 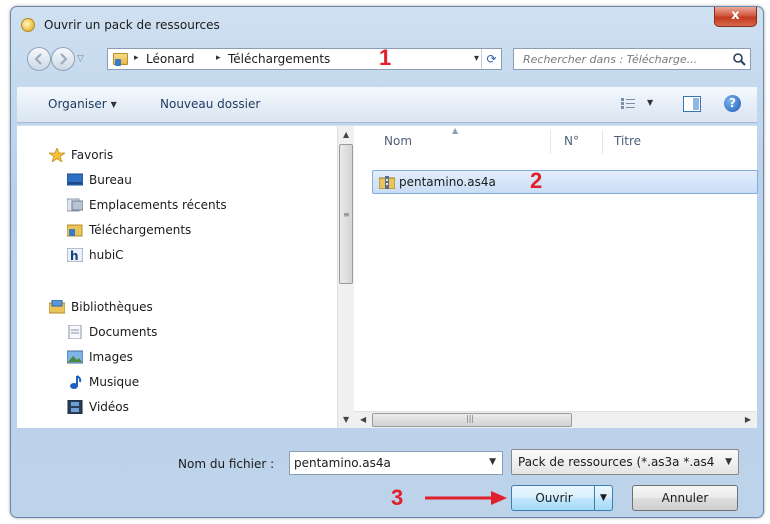 I want to click on nav-libraries-label: Bibliothèques, so click(x=112, y=307).